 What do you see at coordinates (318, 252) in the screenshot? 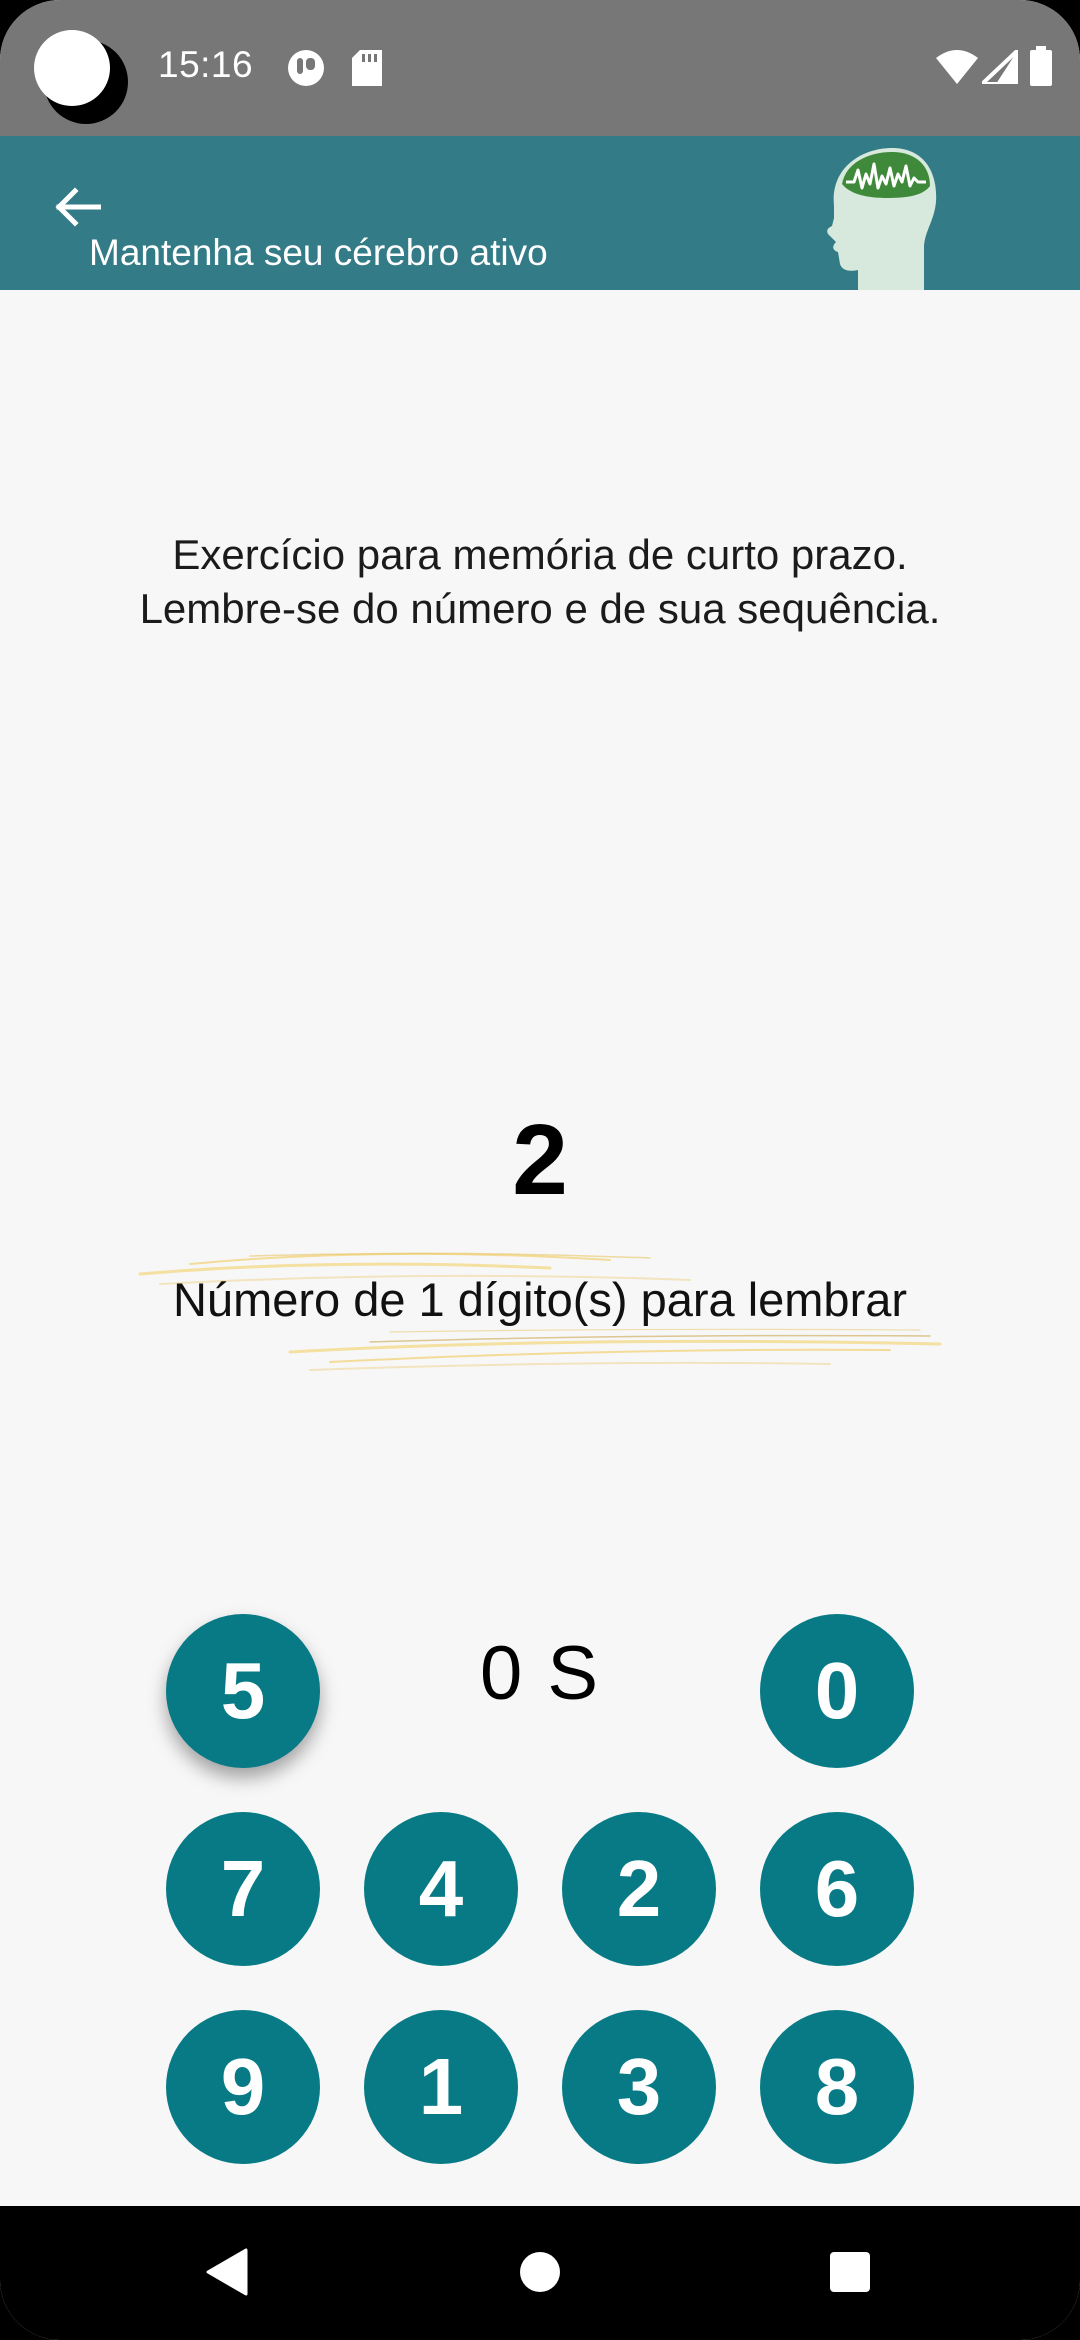
I see `app-subtitle: Mantenha seu cérebro ativo` at bounding box center [318, 252].